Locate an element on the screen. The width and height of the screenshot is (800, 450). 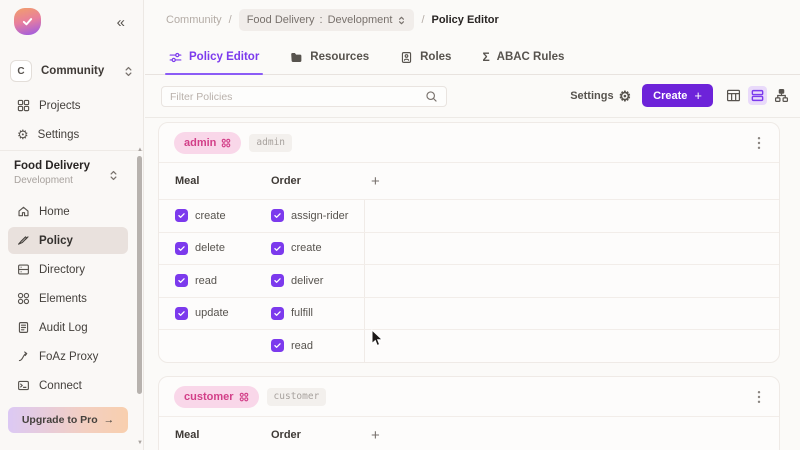
create-button: Create + is located at coordinates (677, 95).